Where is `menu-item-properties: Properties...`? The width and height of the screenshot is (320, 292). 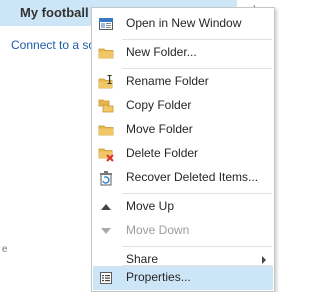 menu-item-properties: Properties... is located at coordinates (183, 278).